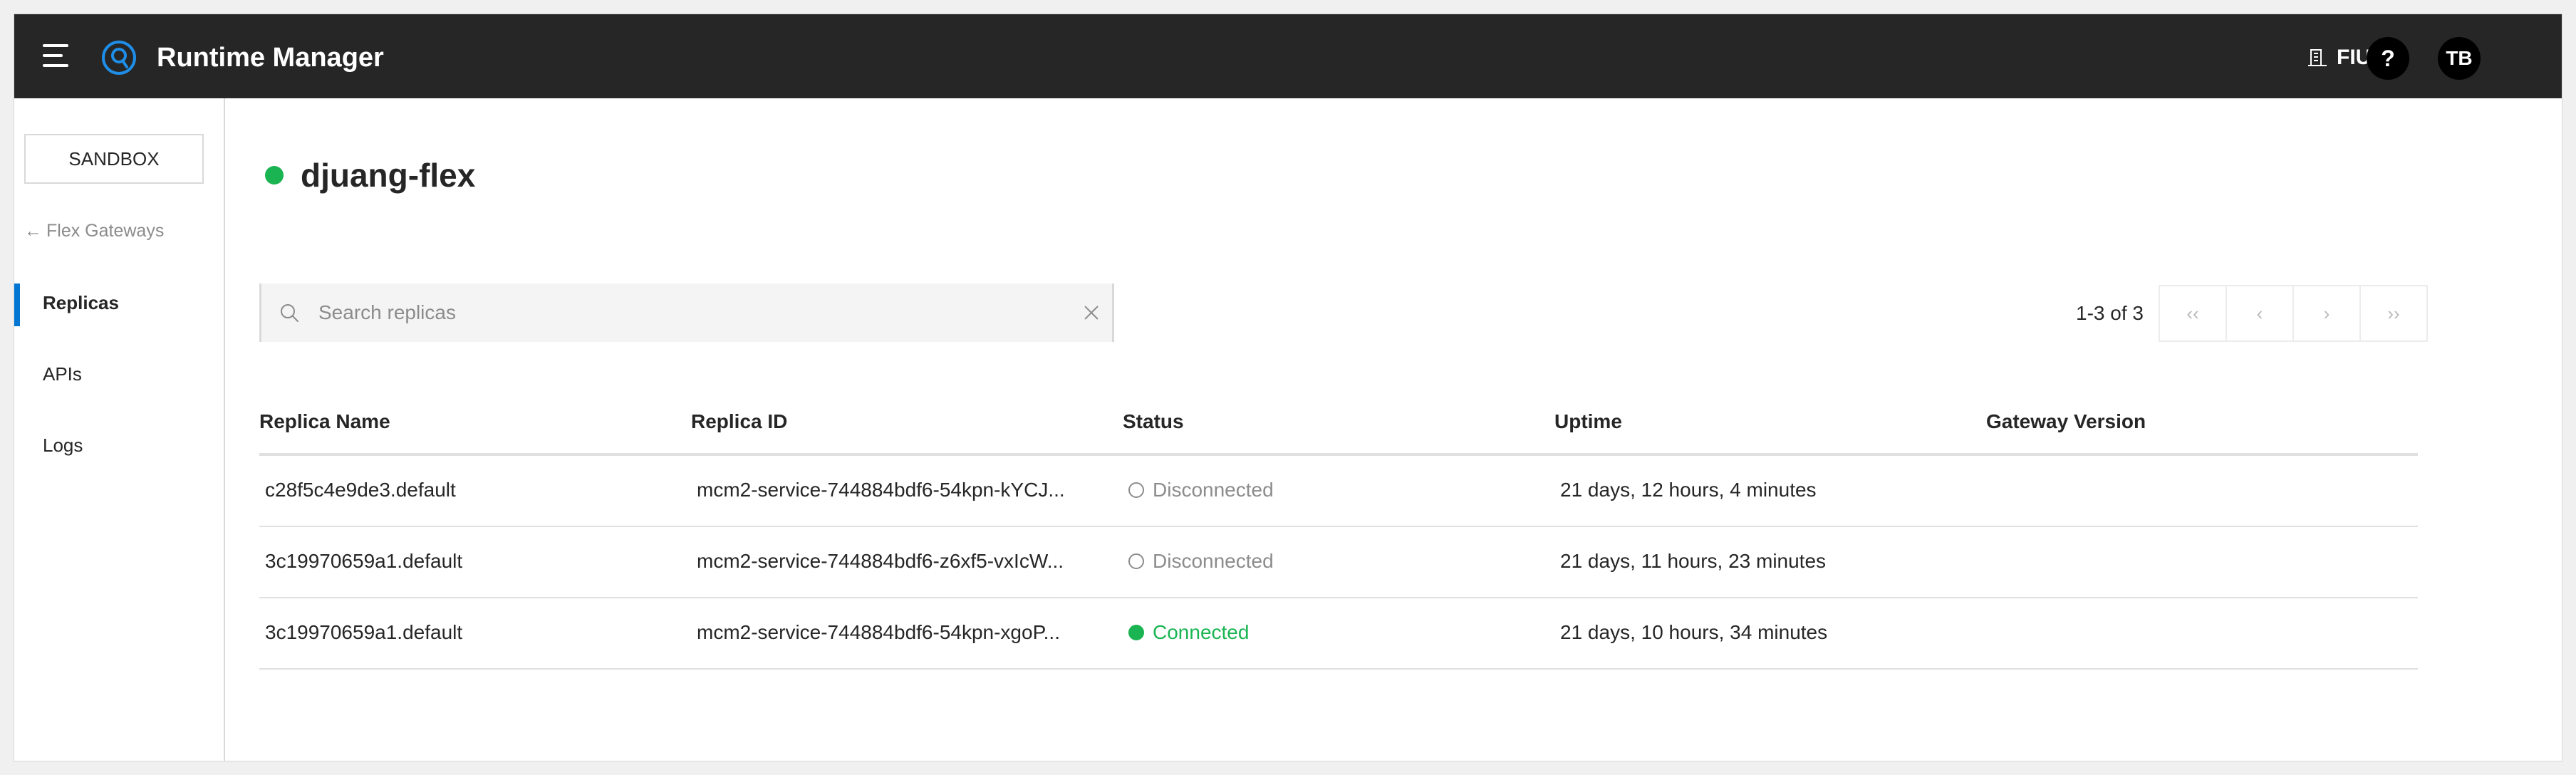 Image resolution: width=2576 pixels, height=775 pixels. What do you see at coordinates (1201, 632) in the screenshot?
I see `status-text: Connected` at bounding box center [1201, 632].